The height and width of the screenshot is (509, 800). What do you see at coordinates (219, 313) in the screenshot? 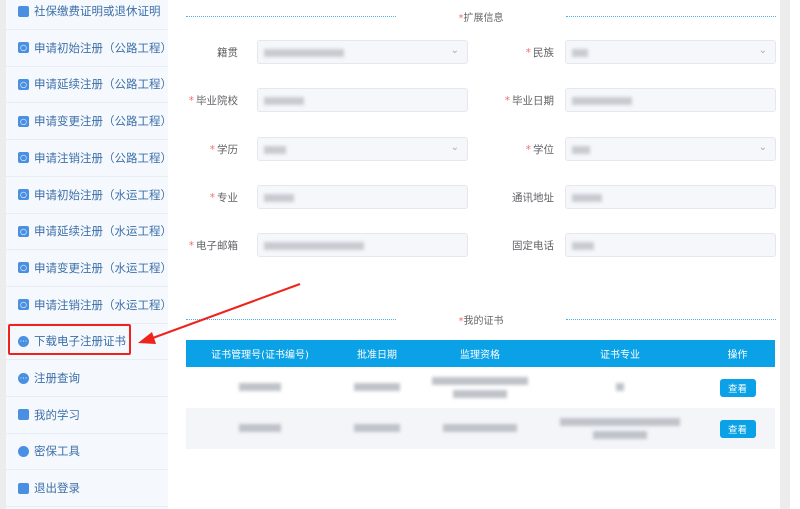
I see `annotation-arrow` at bounding box center [219, 313].